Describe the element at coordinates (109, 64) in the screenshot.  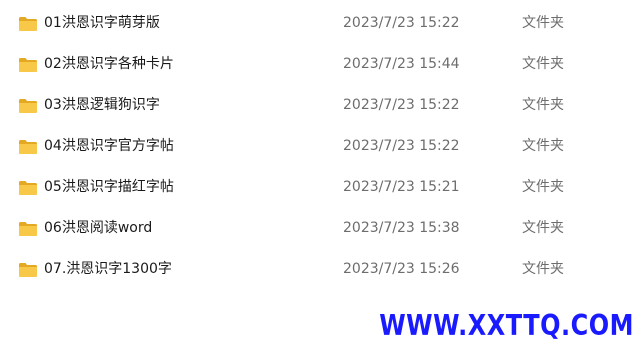
I see `file-name: 02洪恩识字各种卡片` at that location.